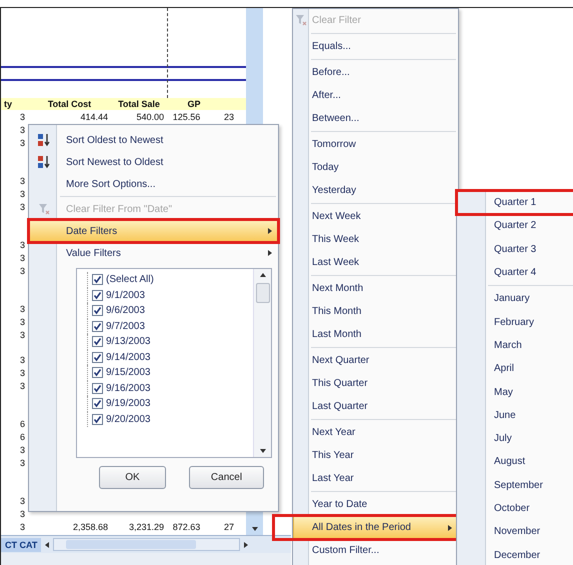 Image resolution: width=573 pixels, height=565 pixels. I want to click on menu-item: September, so click(515, 485).